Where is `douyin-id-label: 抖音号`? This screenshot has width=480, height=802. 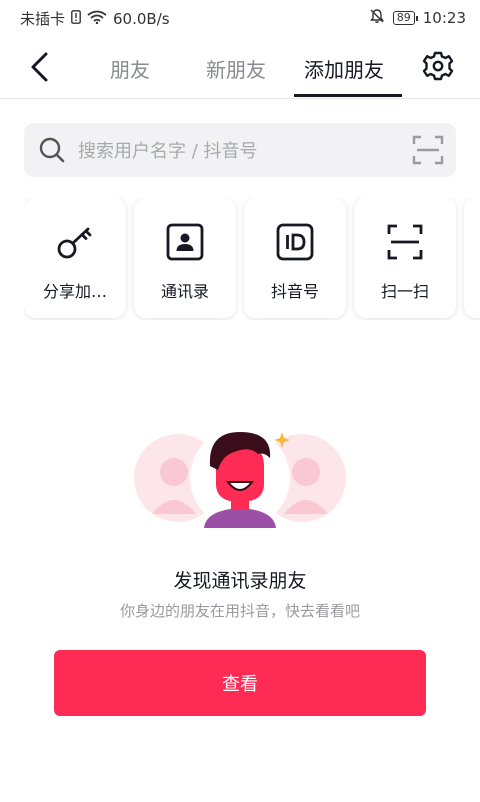 douyin-id-label: 抖音号 is located at coordinates (294, 291).